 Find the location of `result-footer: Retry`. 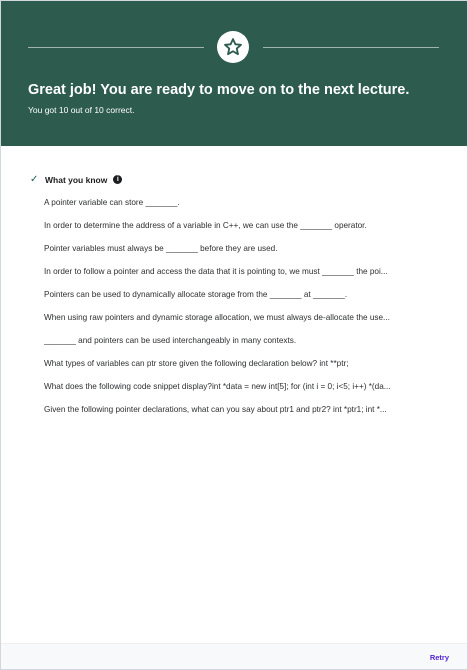

result-footer: Retry is located at coordinates (234, 656).